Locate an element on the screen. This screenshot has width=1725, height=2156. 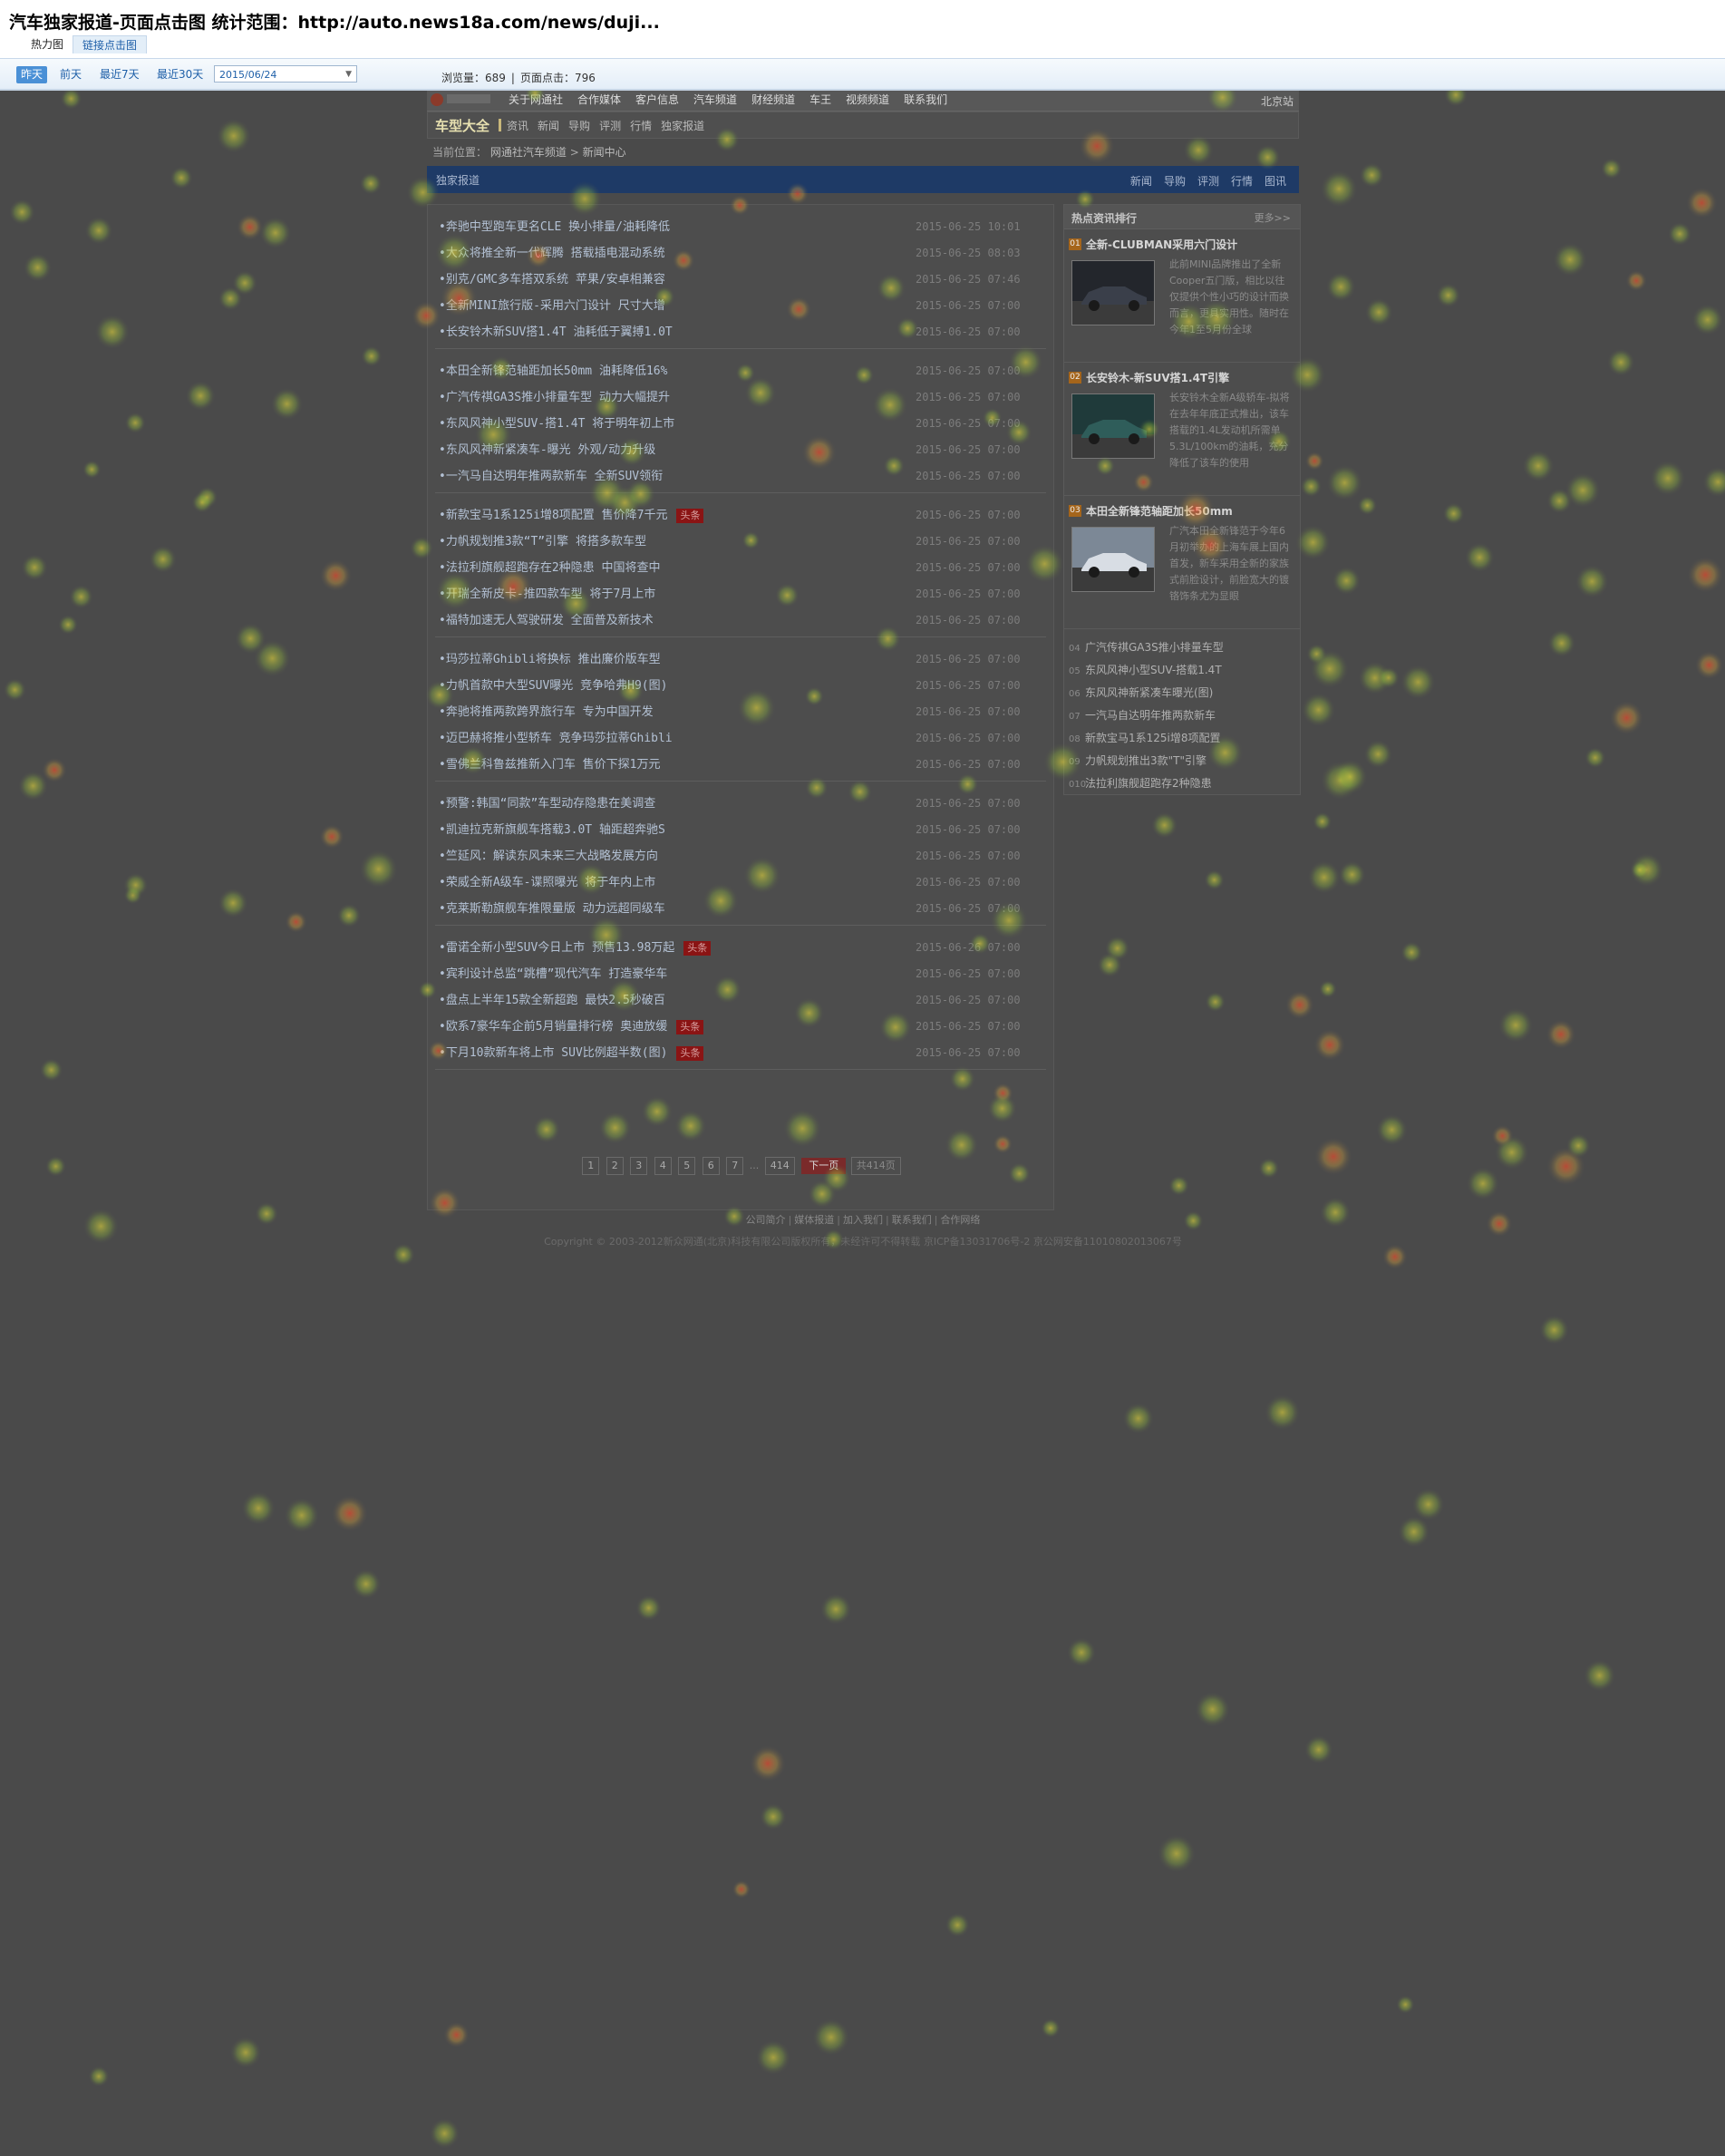
subnav-link: 资讯 is located at coordinates (518, 125).